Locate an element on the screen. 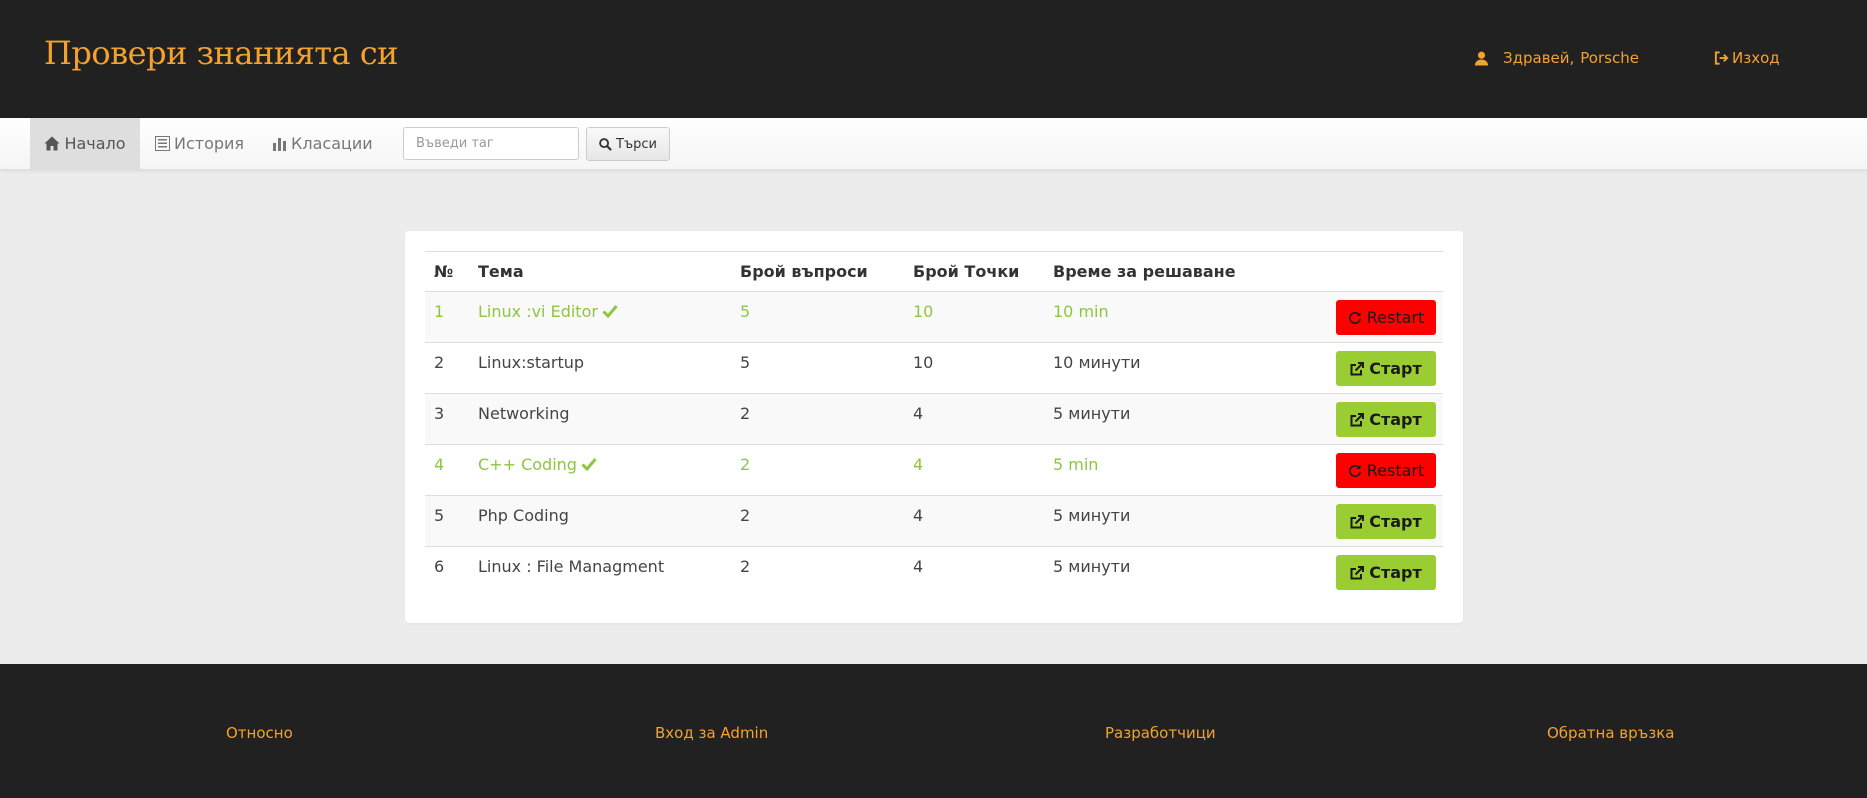 This screenshot has height=798, width=1867. header-points: Брой Точки is located at coordinates (974, 271).